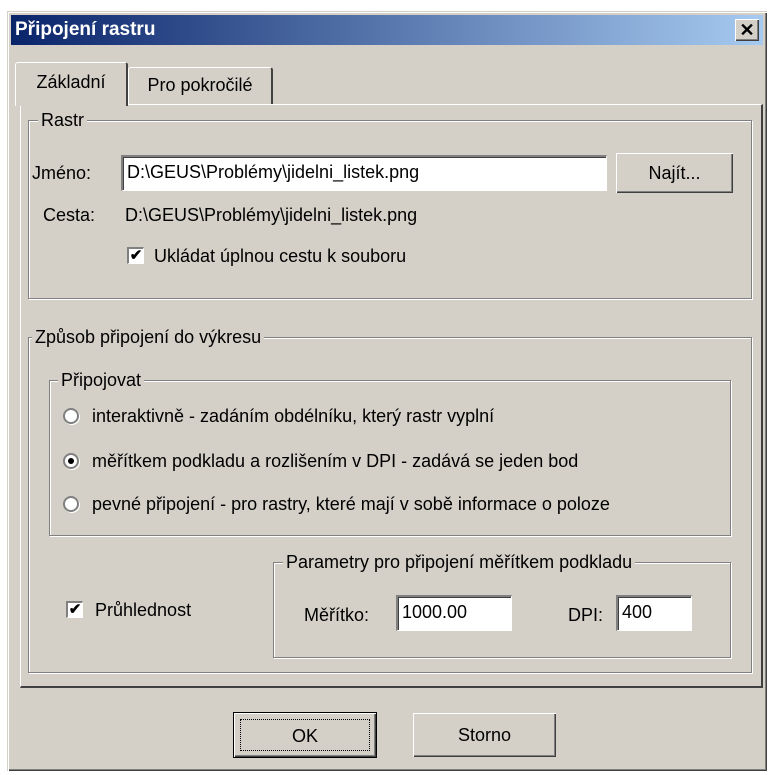 The width and height of the screenshot is (774, 775). I want to click on tab-advanced: Pro pokročilé, so click(200, 85).